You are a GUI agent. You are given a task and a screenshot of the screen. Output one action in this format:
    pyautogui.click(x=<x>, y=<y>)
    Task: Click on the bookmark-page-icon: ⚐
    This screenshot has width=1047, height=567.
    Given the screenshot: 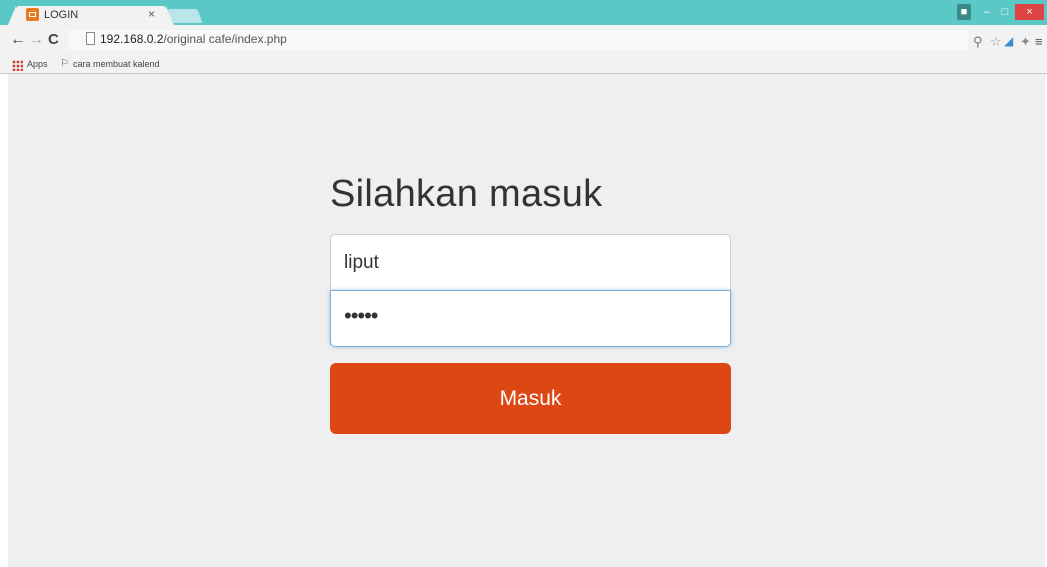 What is the action you would take?
    pyautogui.click(x=64, y=63)
    